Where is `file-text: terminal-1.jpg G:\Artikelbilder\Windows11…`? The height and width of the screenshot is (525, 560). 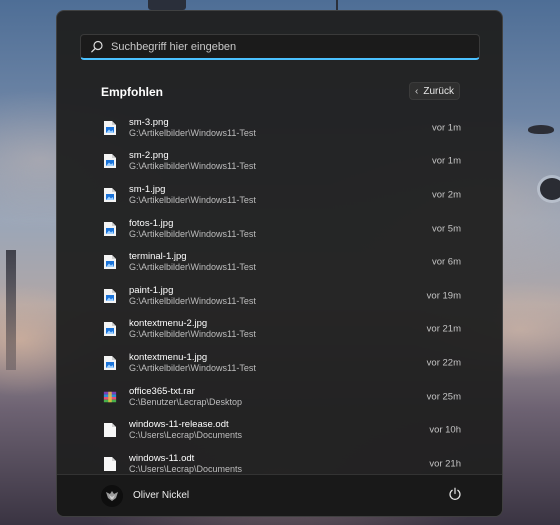
file-text: terminal-1.jpg G:\Artikelbilder\Windows11… is located at coordinates (192, 262).